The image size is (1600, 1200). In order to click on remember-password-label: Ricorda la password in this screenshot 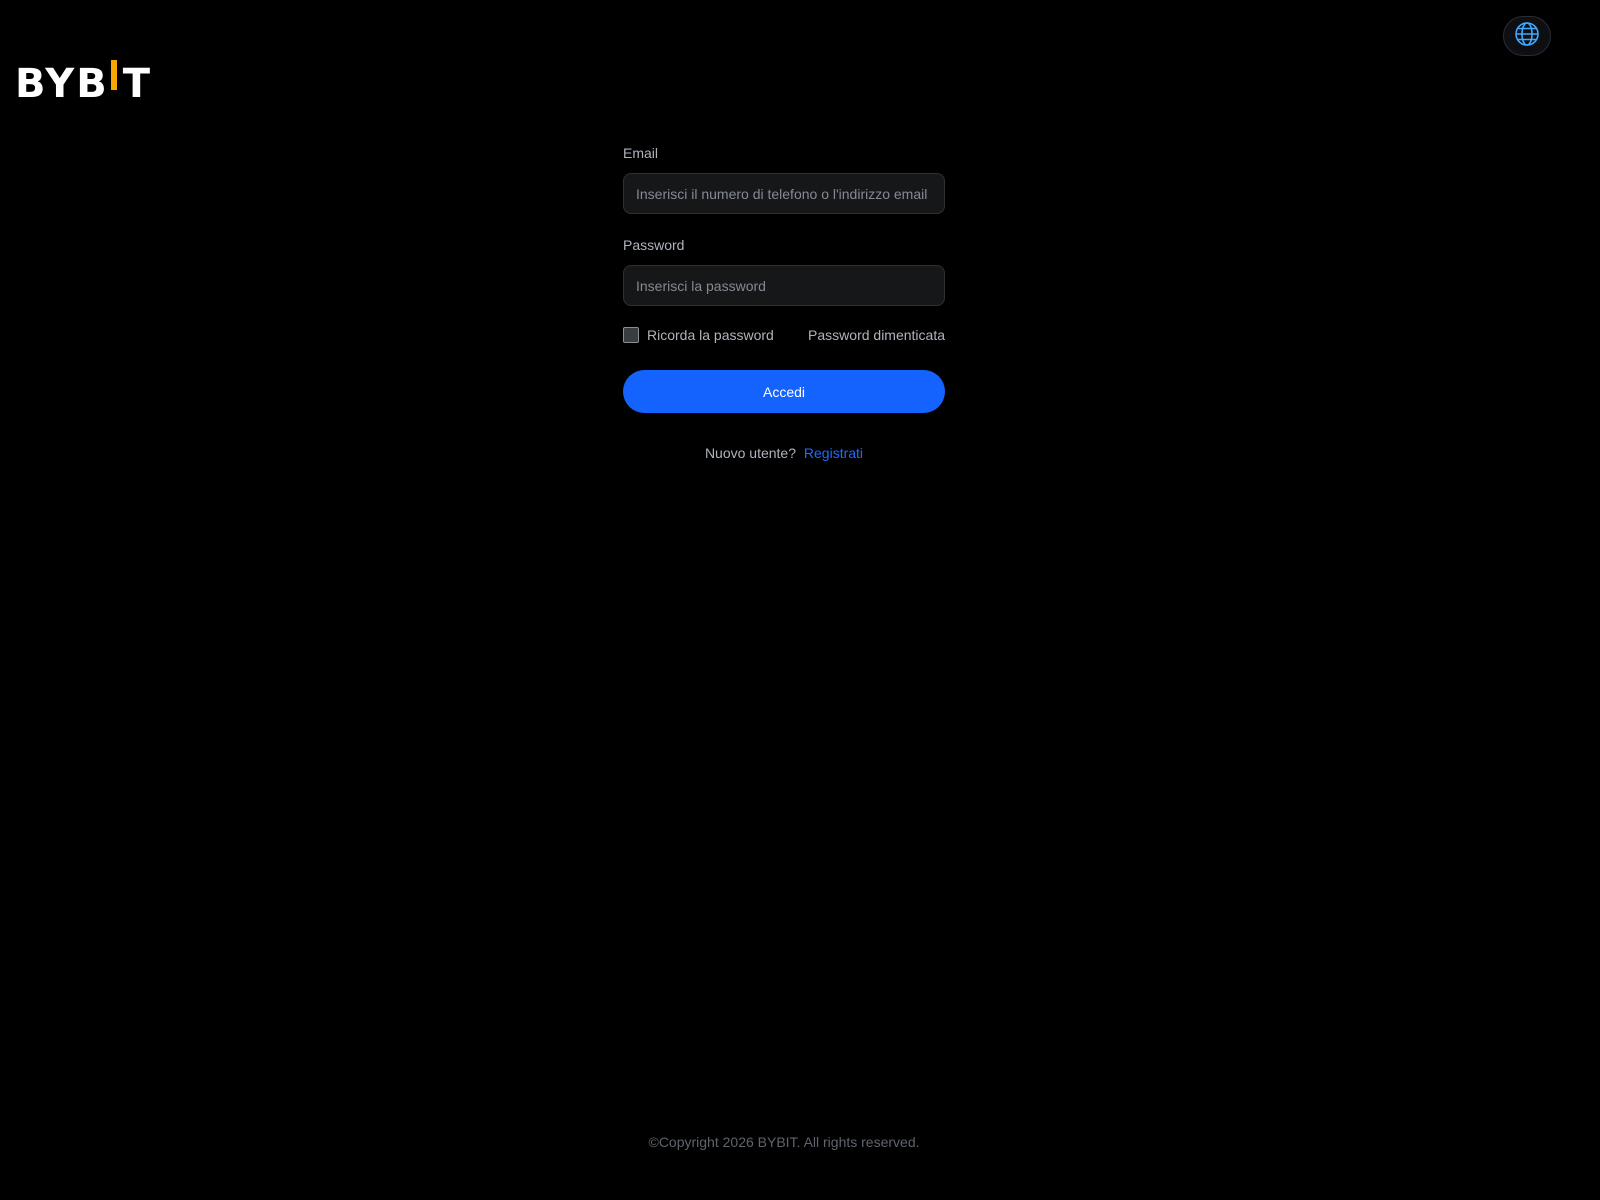, I will do `click(710, 335)`.